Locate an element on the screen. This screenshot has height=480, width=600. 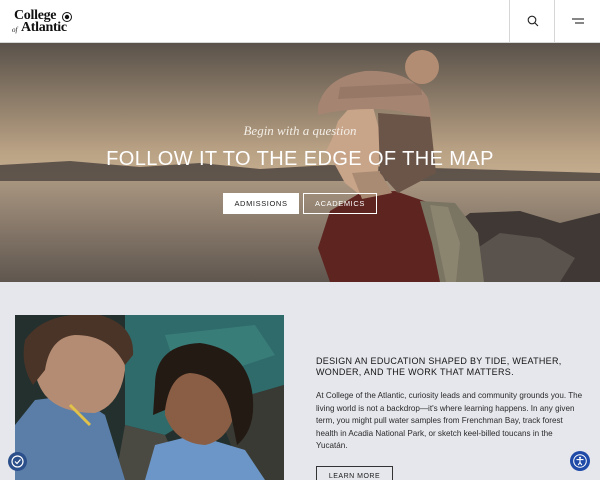
admissions-button: ADMISSIONS is located at coordinates (261, 203).